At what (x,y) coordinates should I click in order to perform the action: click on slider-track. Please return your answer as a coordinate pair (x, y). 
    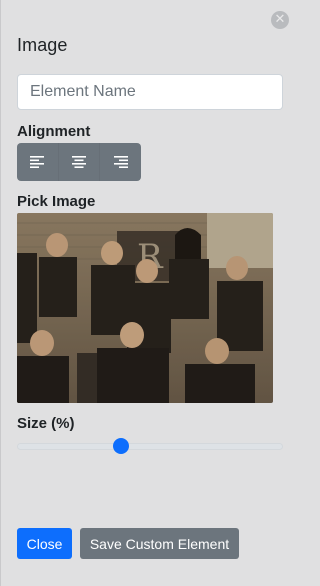
    Looking at the image, I should click on (150, 446).